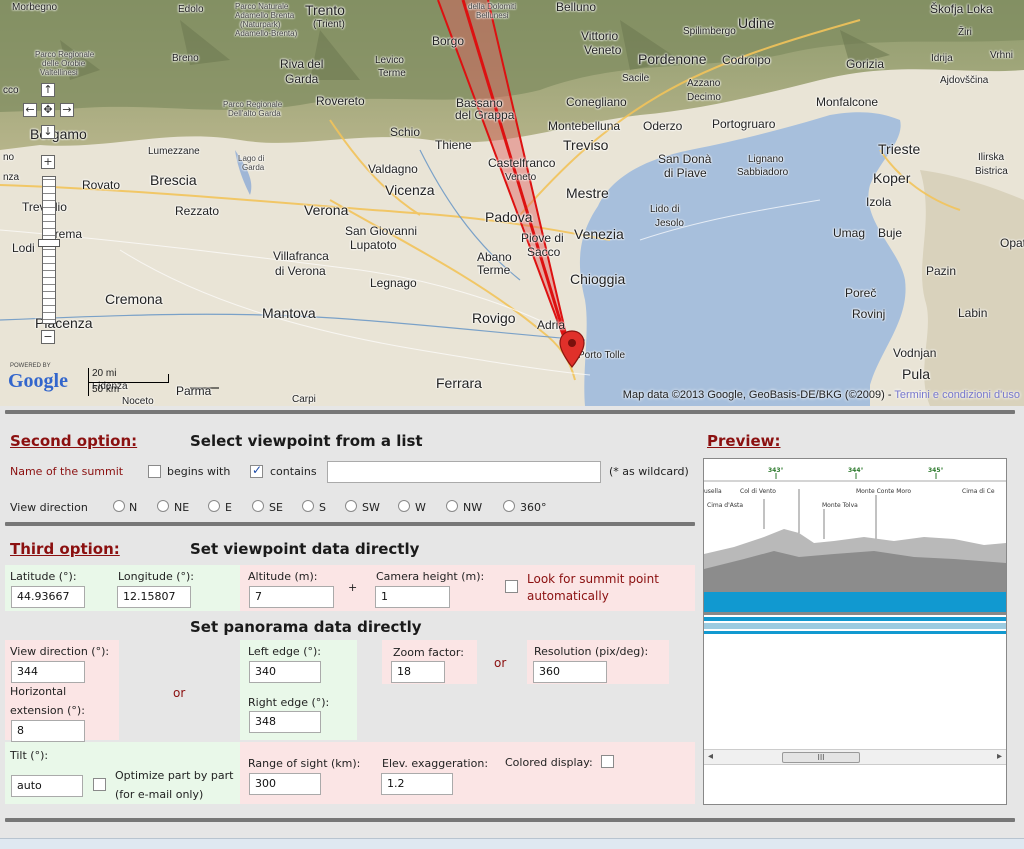 The image size is (1024, 849). I want to click on latitude-label: Latitude (°):, so click(43, 576).